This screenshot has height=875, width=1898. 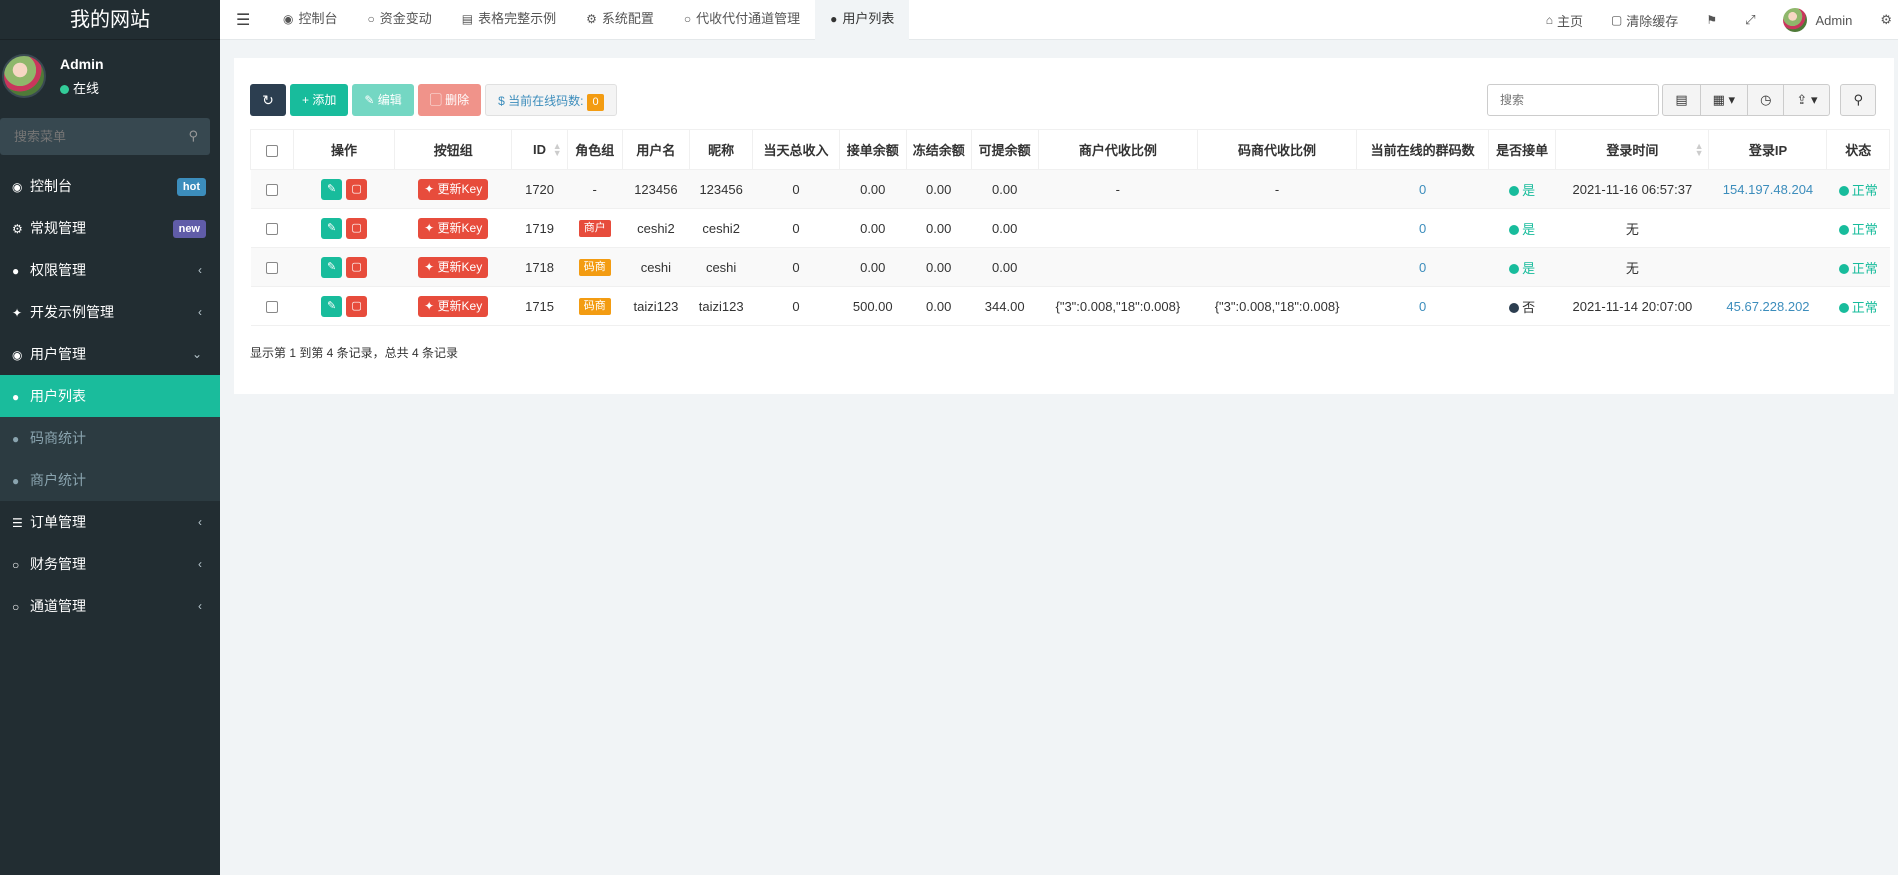 I want to click on tab-system-config: ⚙ 系统配置, so click(x=620, y=20).